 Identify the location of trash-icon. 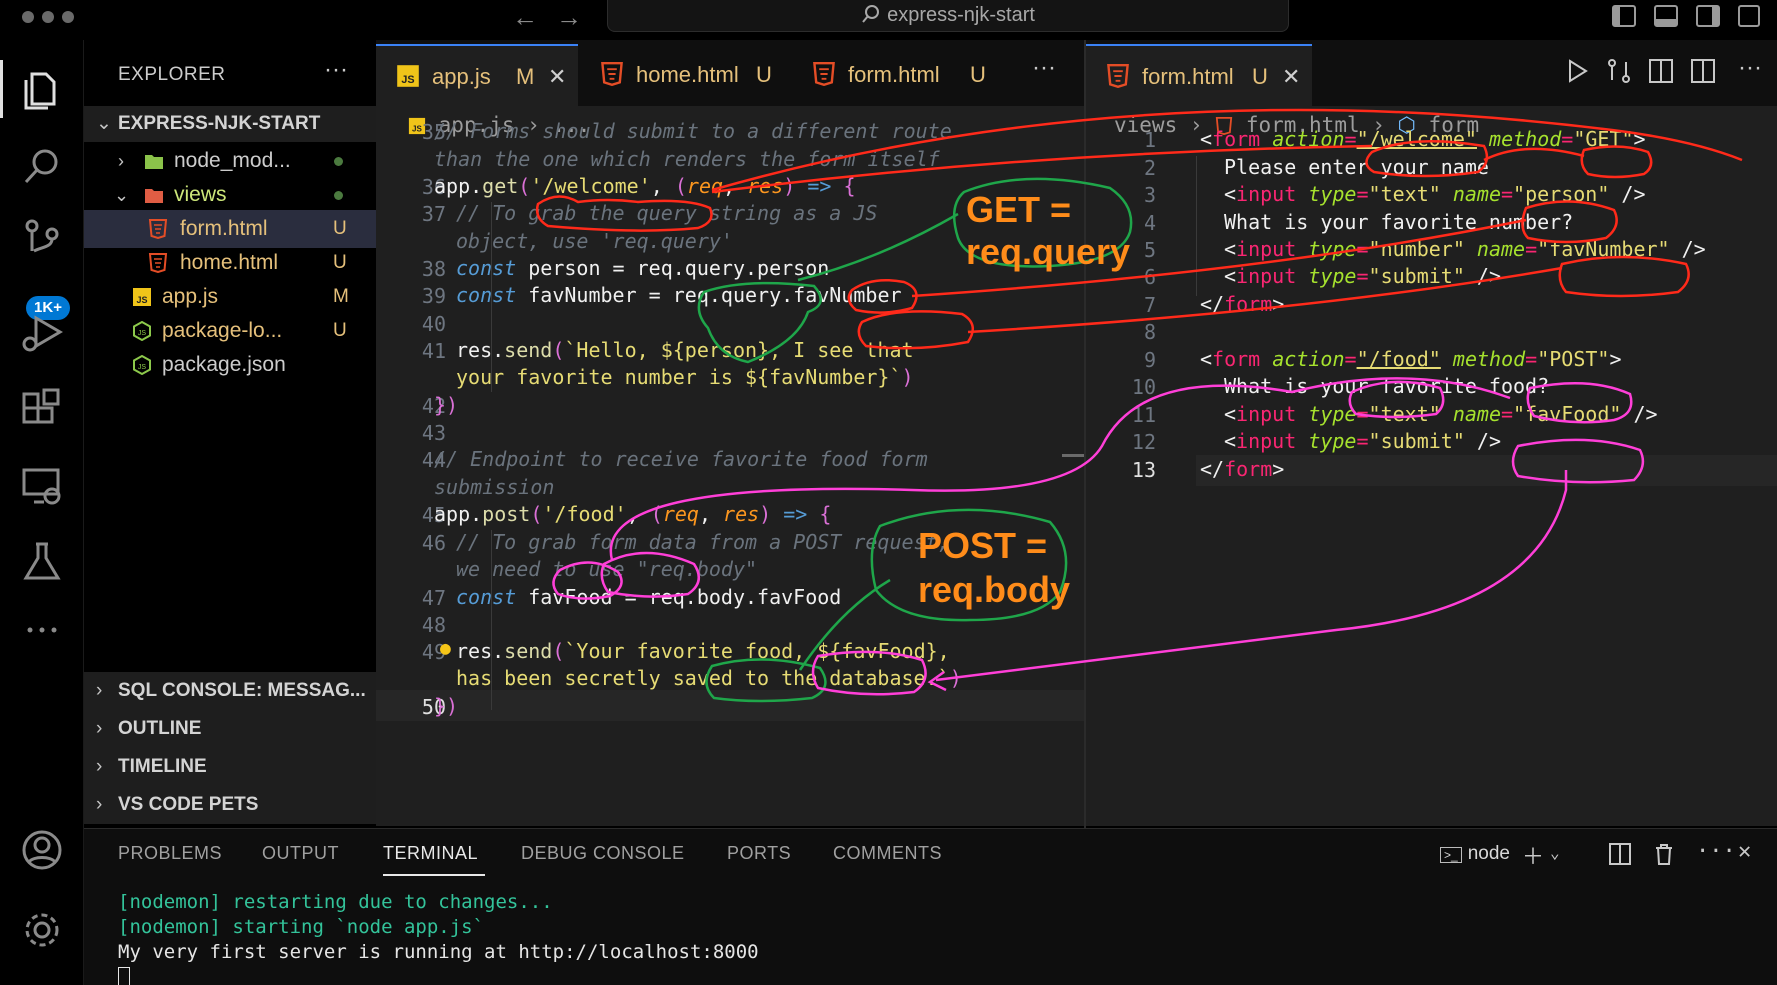
(1664, 854).